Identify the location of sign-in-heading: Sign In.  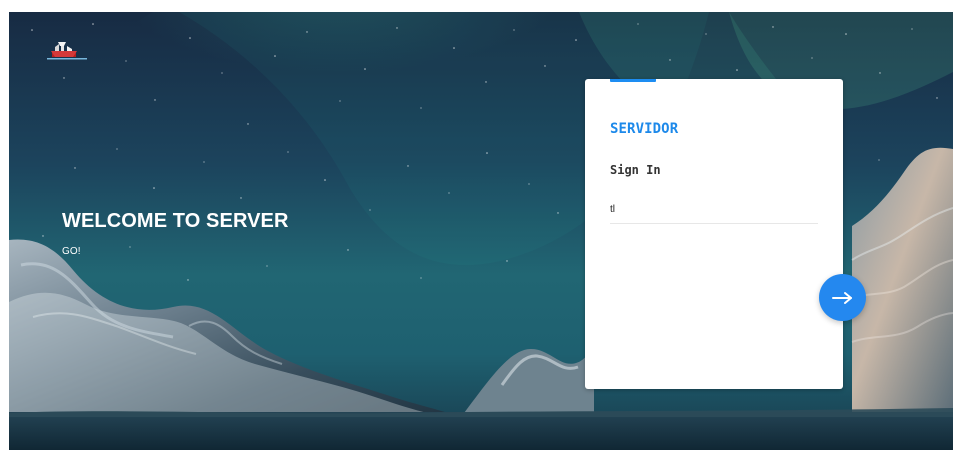
(635, 170).